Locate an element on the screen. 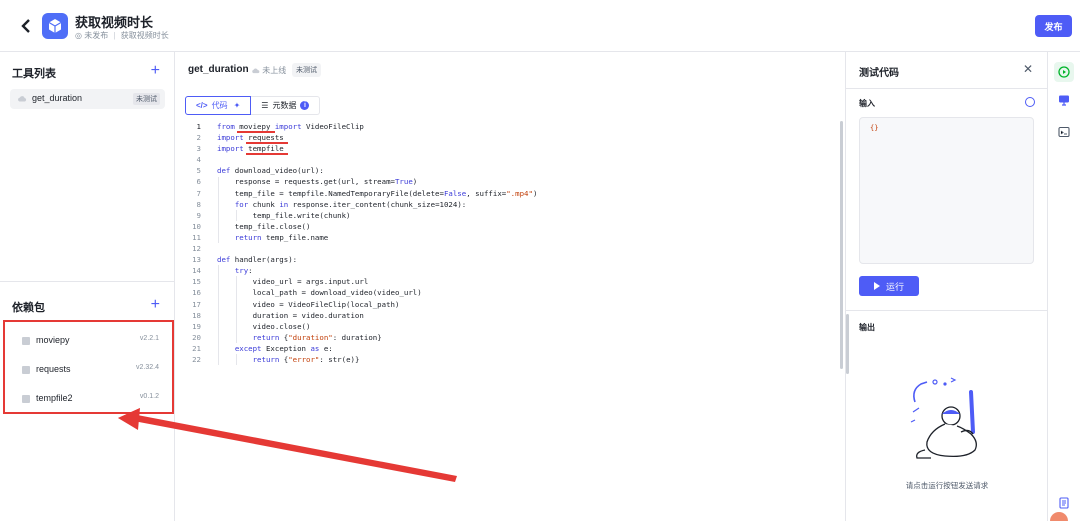  test-divider is located at coordinates (947, 88).